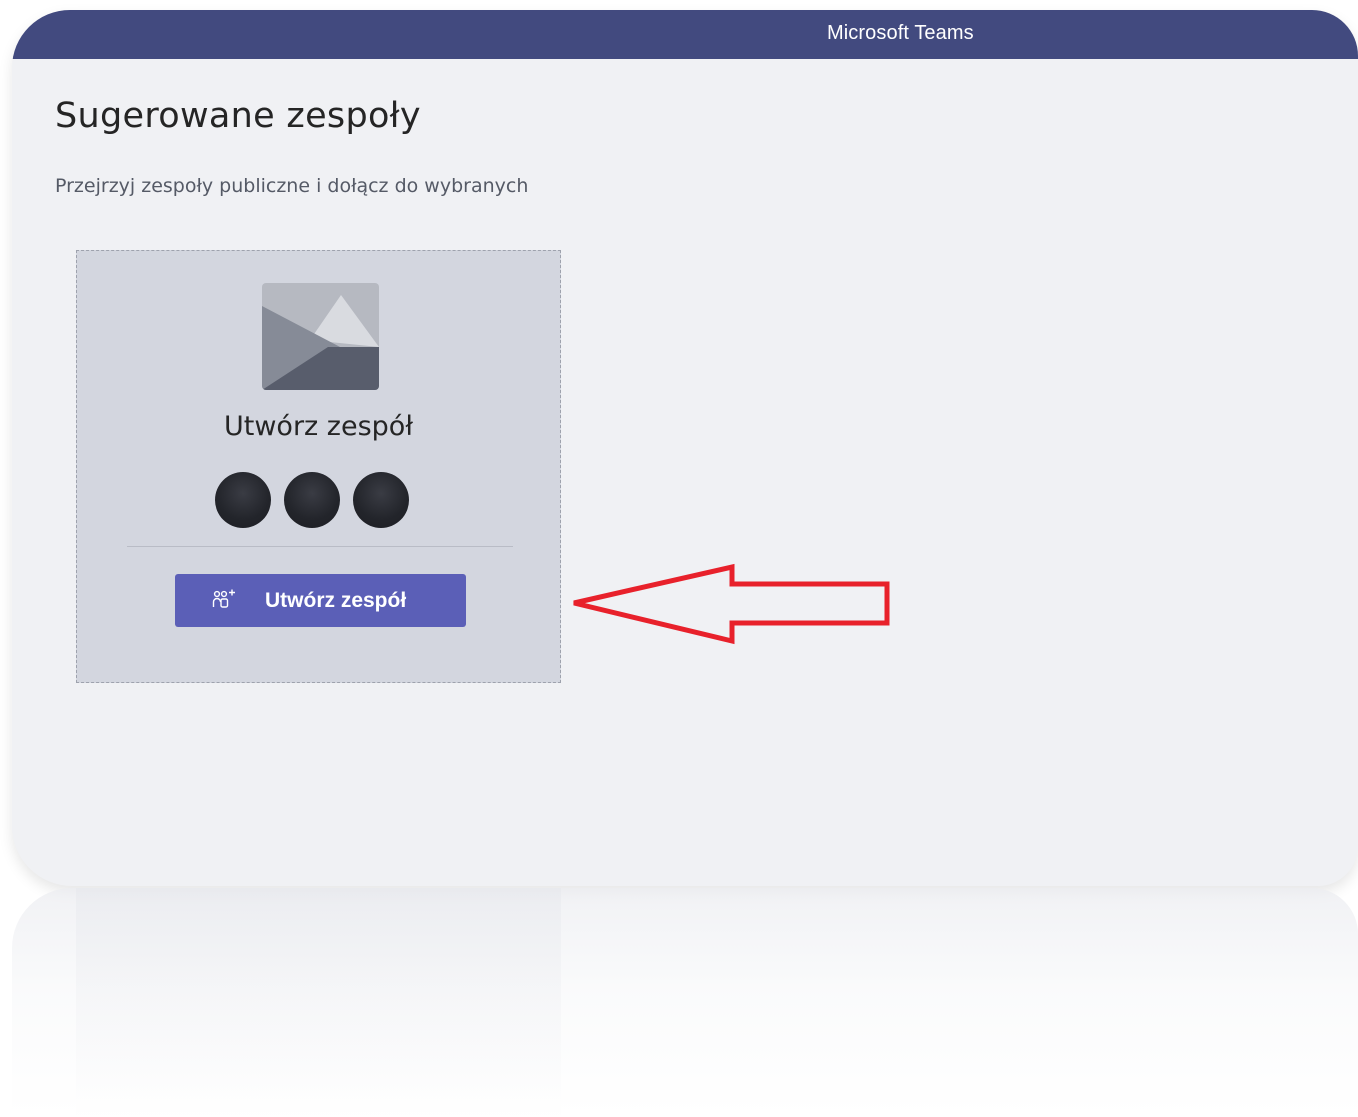 The width and height of the screenshot is (1358, 1117). What do you see at coordinates (318, 426) in the screenshot?
I see `card-title: Utwórz zespół` at bounding box center [318, 426].